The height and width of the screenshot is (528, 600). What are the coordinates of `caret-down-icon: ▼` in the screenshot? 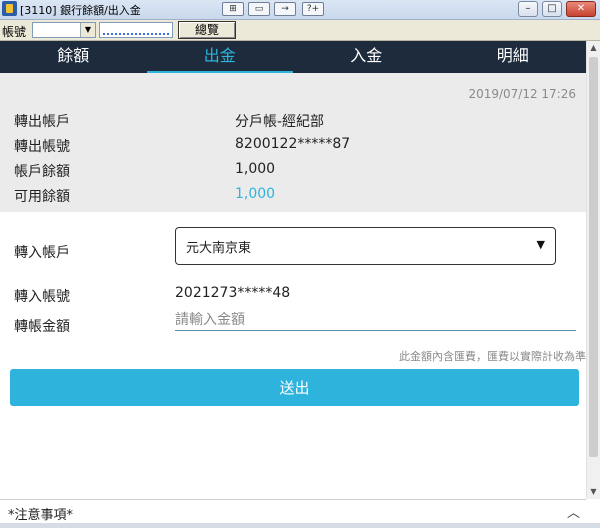 It's located at (540, 244).